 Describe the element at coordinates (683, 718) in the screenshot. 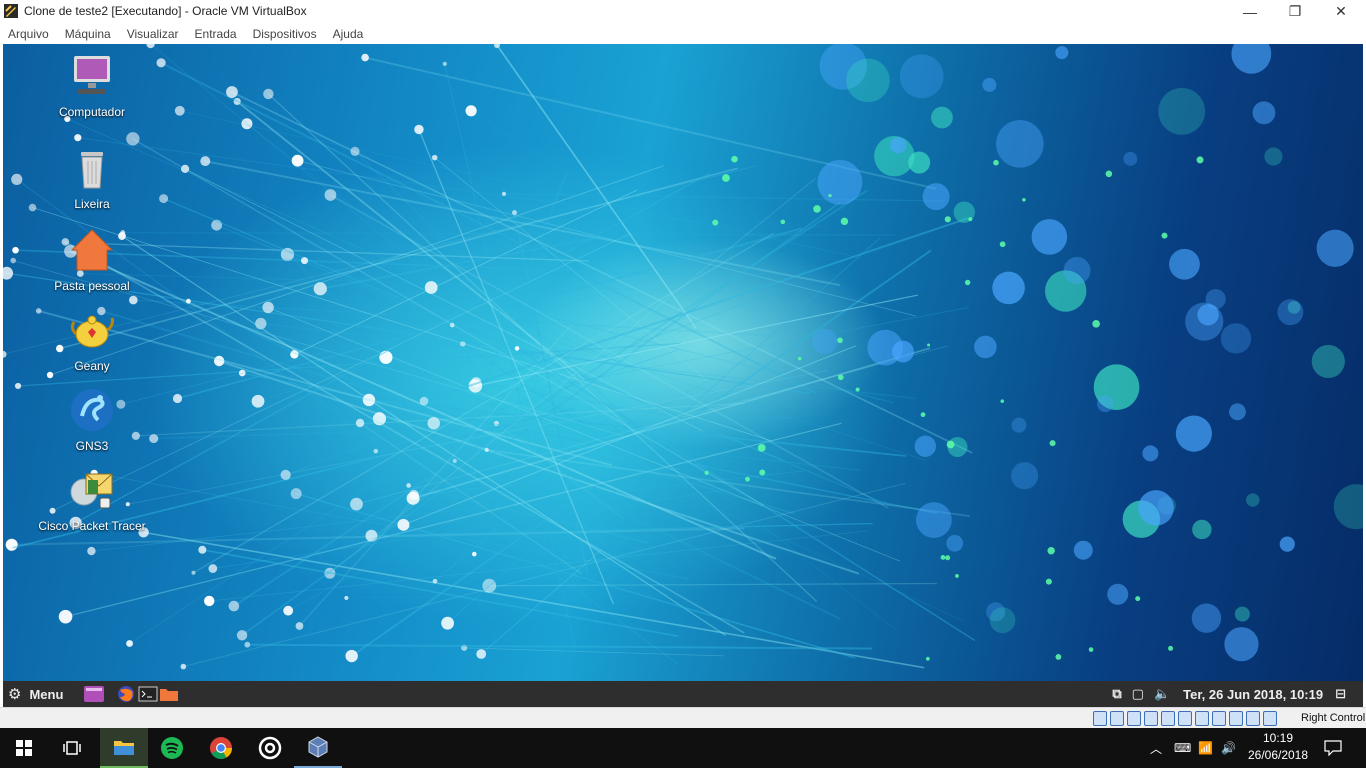

I see `virtualbox-status-bar: Right Control` at that location.